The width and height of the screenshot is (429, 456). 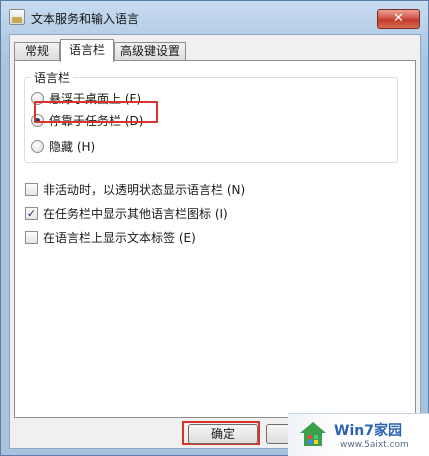 What do you see at coordinates (368, 431) in the screenshot?
I see `watermark-brand: Win7家园` at bounding box center [368, 431].